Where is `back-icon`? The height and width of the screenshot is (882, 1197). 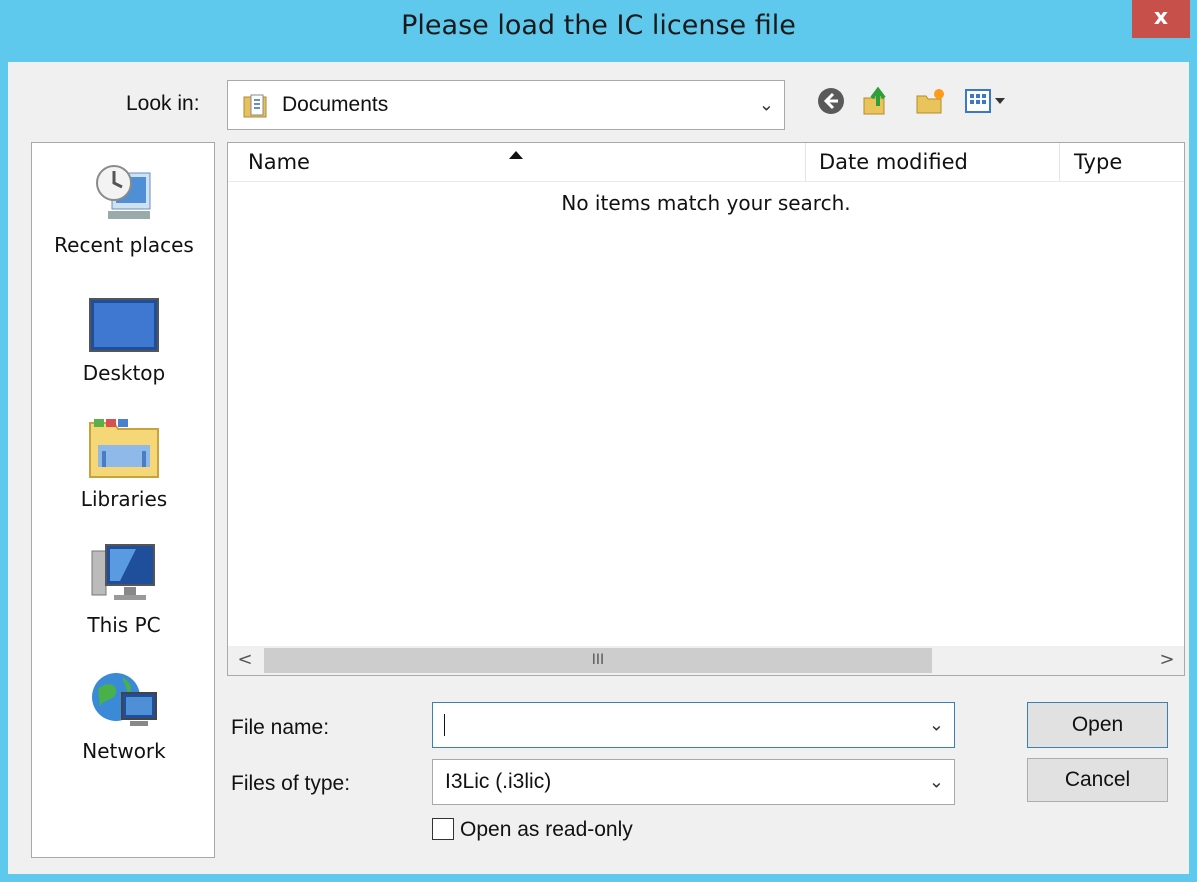
back-icon is located at coordinates (831, 103).